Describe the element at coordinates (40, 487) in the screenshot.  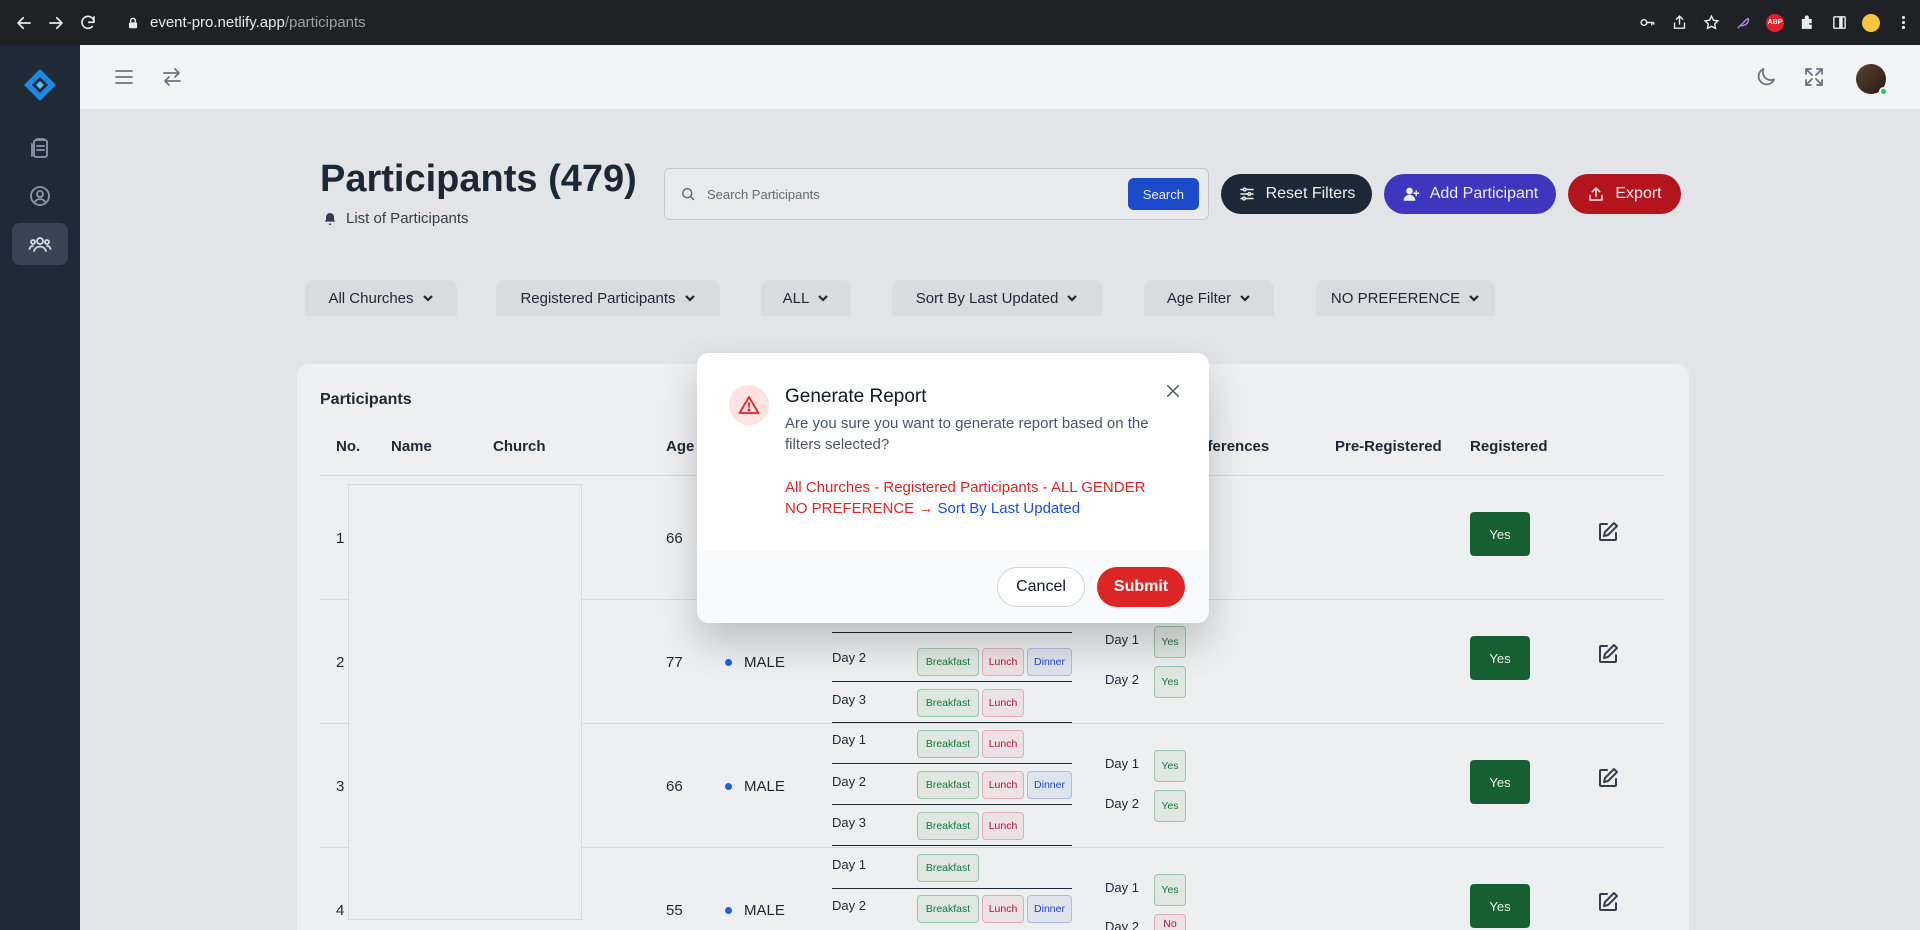
I see `sidebar` at that location.